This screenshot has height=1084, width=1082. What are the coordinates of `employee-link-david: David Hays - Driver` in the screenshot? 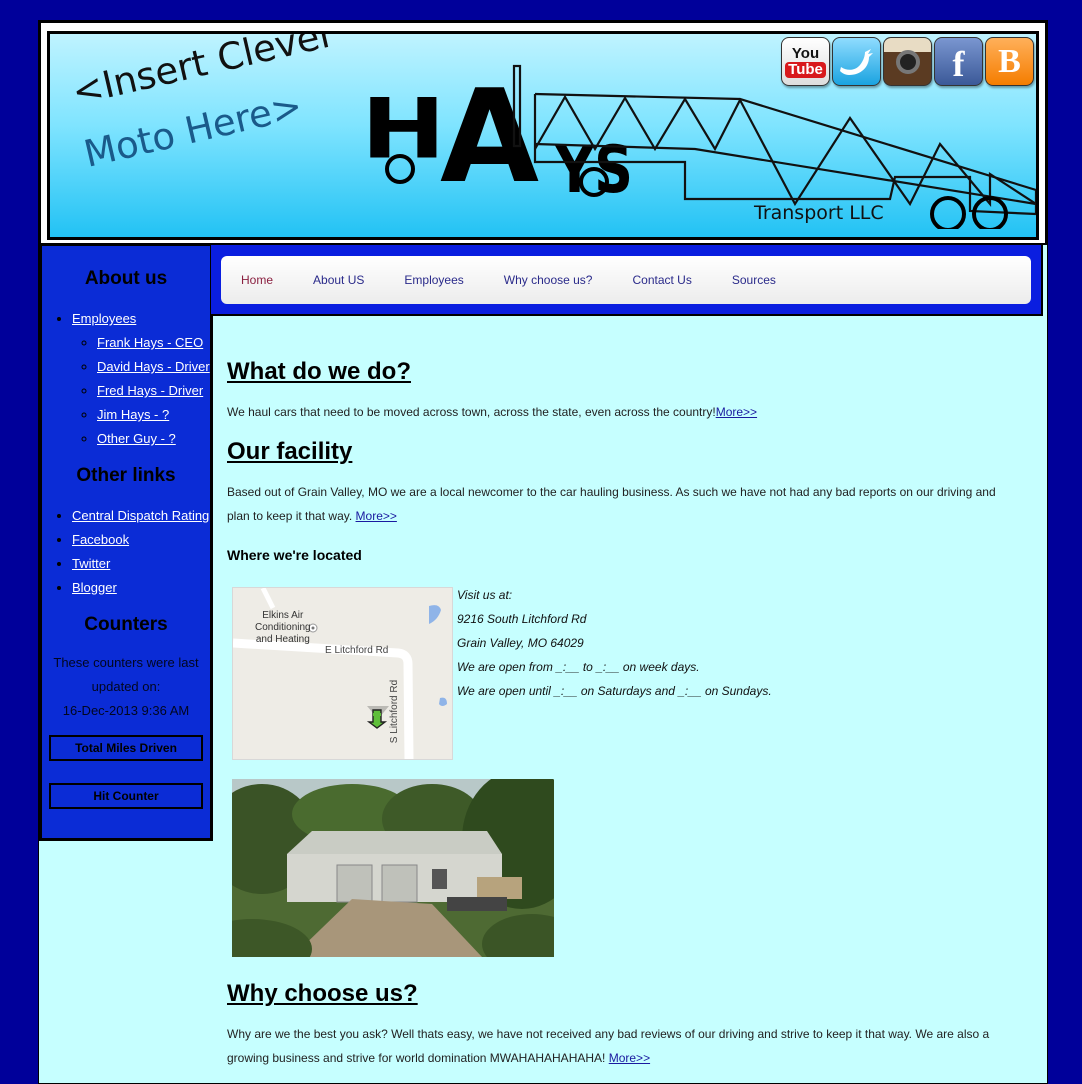 It's located at (153, 366).